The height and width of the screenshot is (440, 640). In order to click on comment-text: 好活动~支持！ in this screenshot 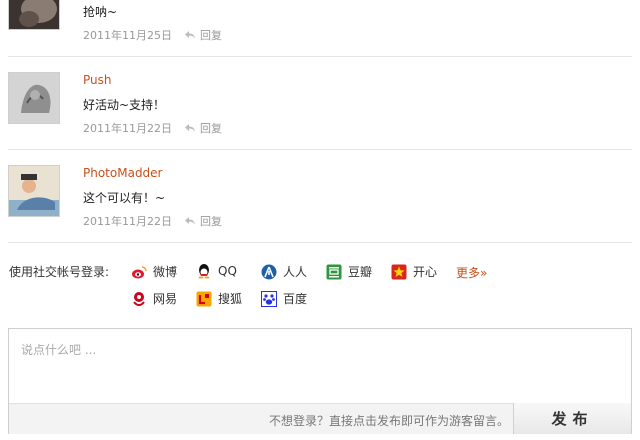, I will do `click(124, 105)`.